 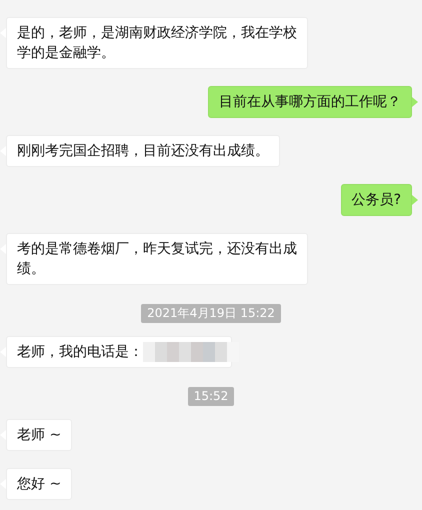 I want to click on message-text: 考的是常德卷烟厂，昨天复试完，还没有出成绩。, so click(x=157, y=259).